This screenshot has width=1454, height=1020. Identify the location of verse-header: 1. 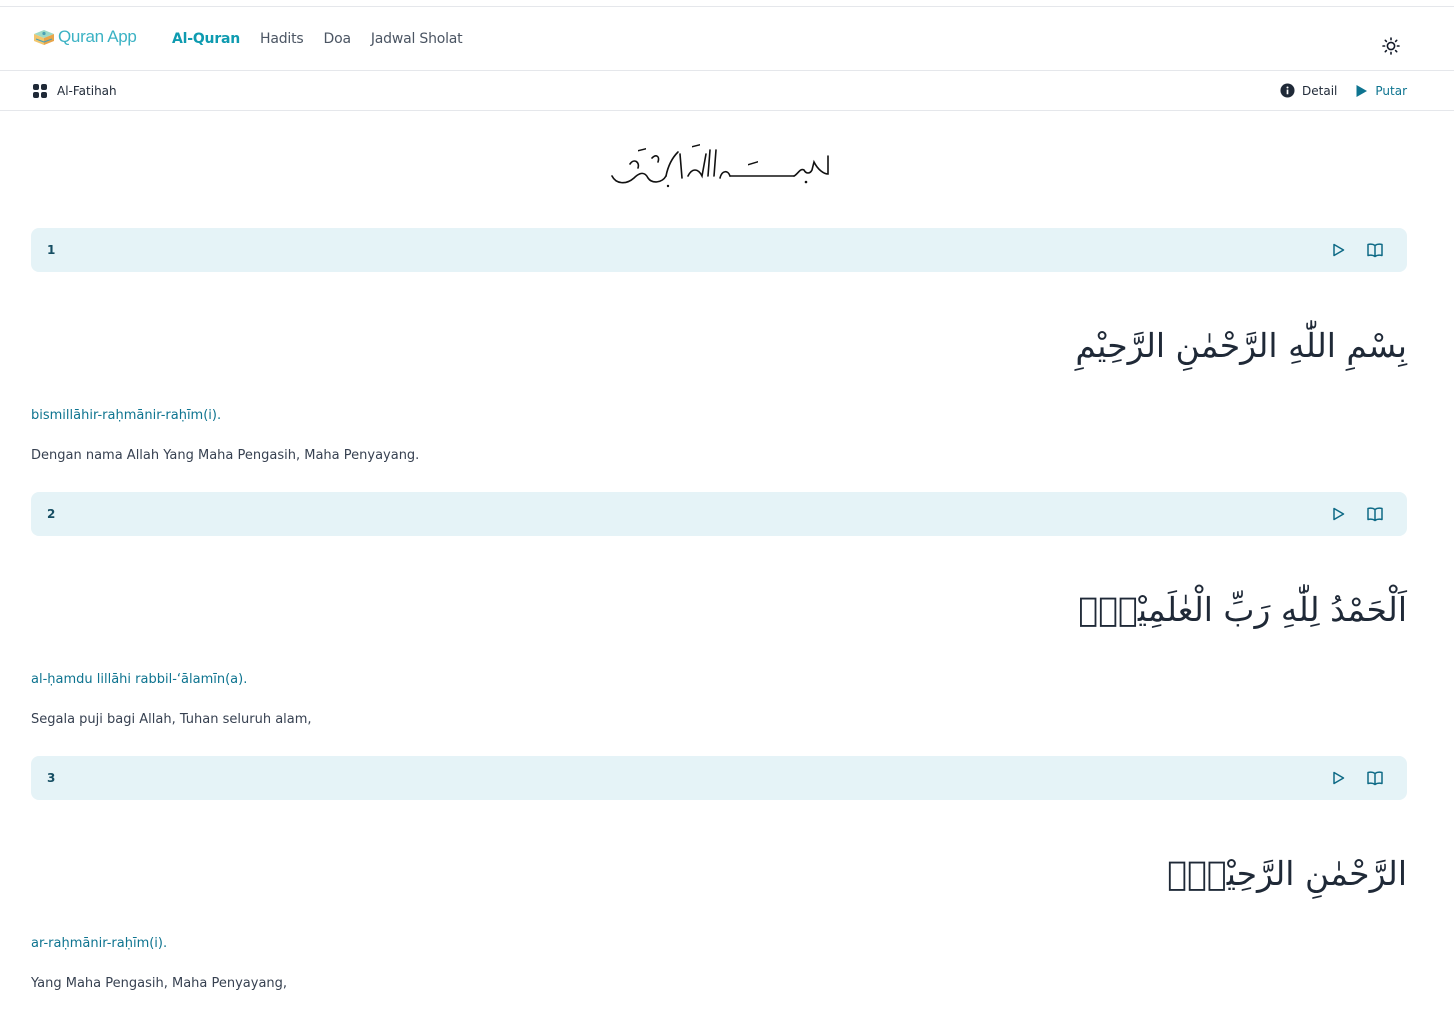
(719, 250).